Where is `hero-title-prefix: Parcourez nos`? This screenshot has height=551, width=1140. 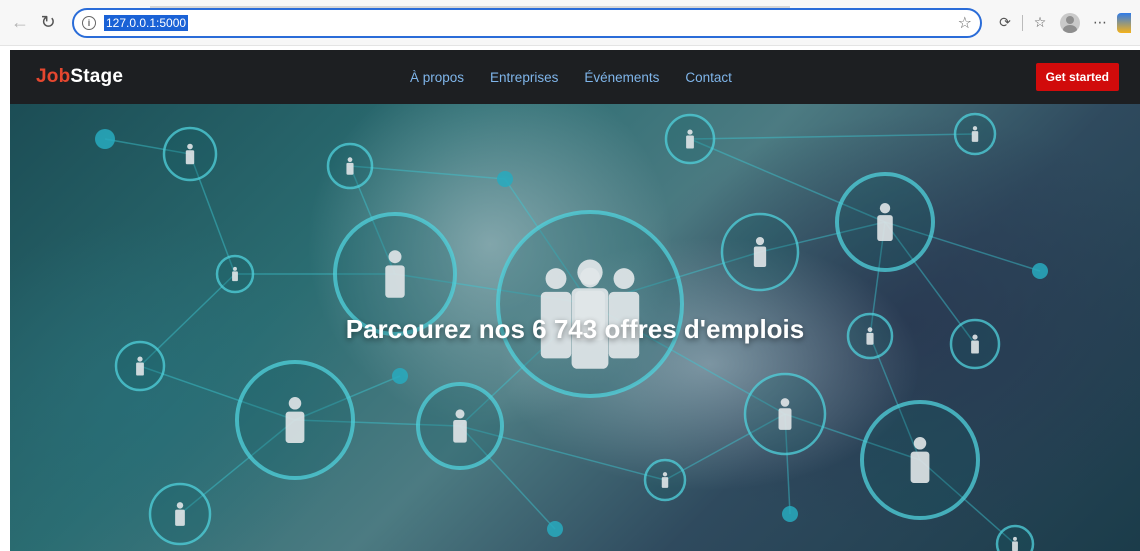
hero-title-prefix: Parcourez nos is located at coordinates (439, 329).